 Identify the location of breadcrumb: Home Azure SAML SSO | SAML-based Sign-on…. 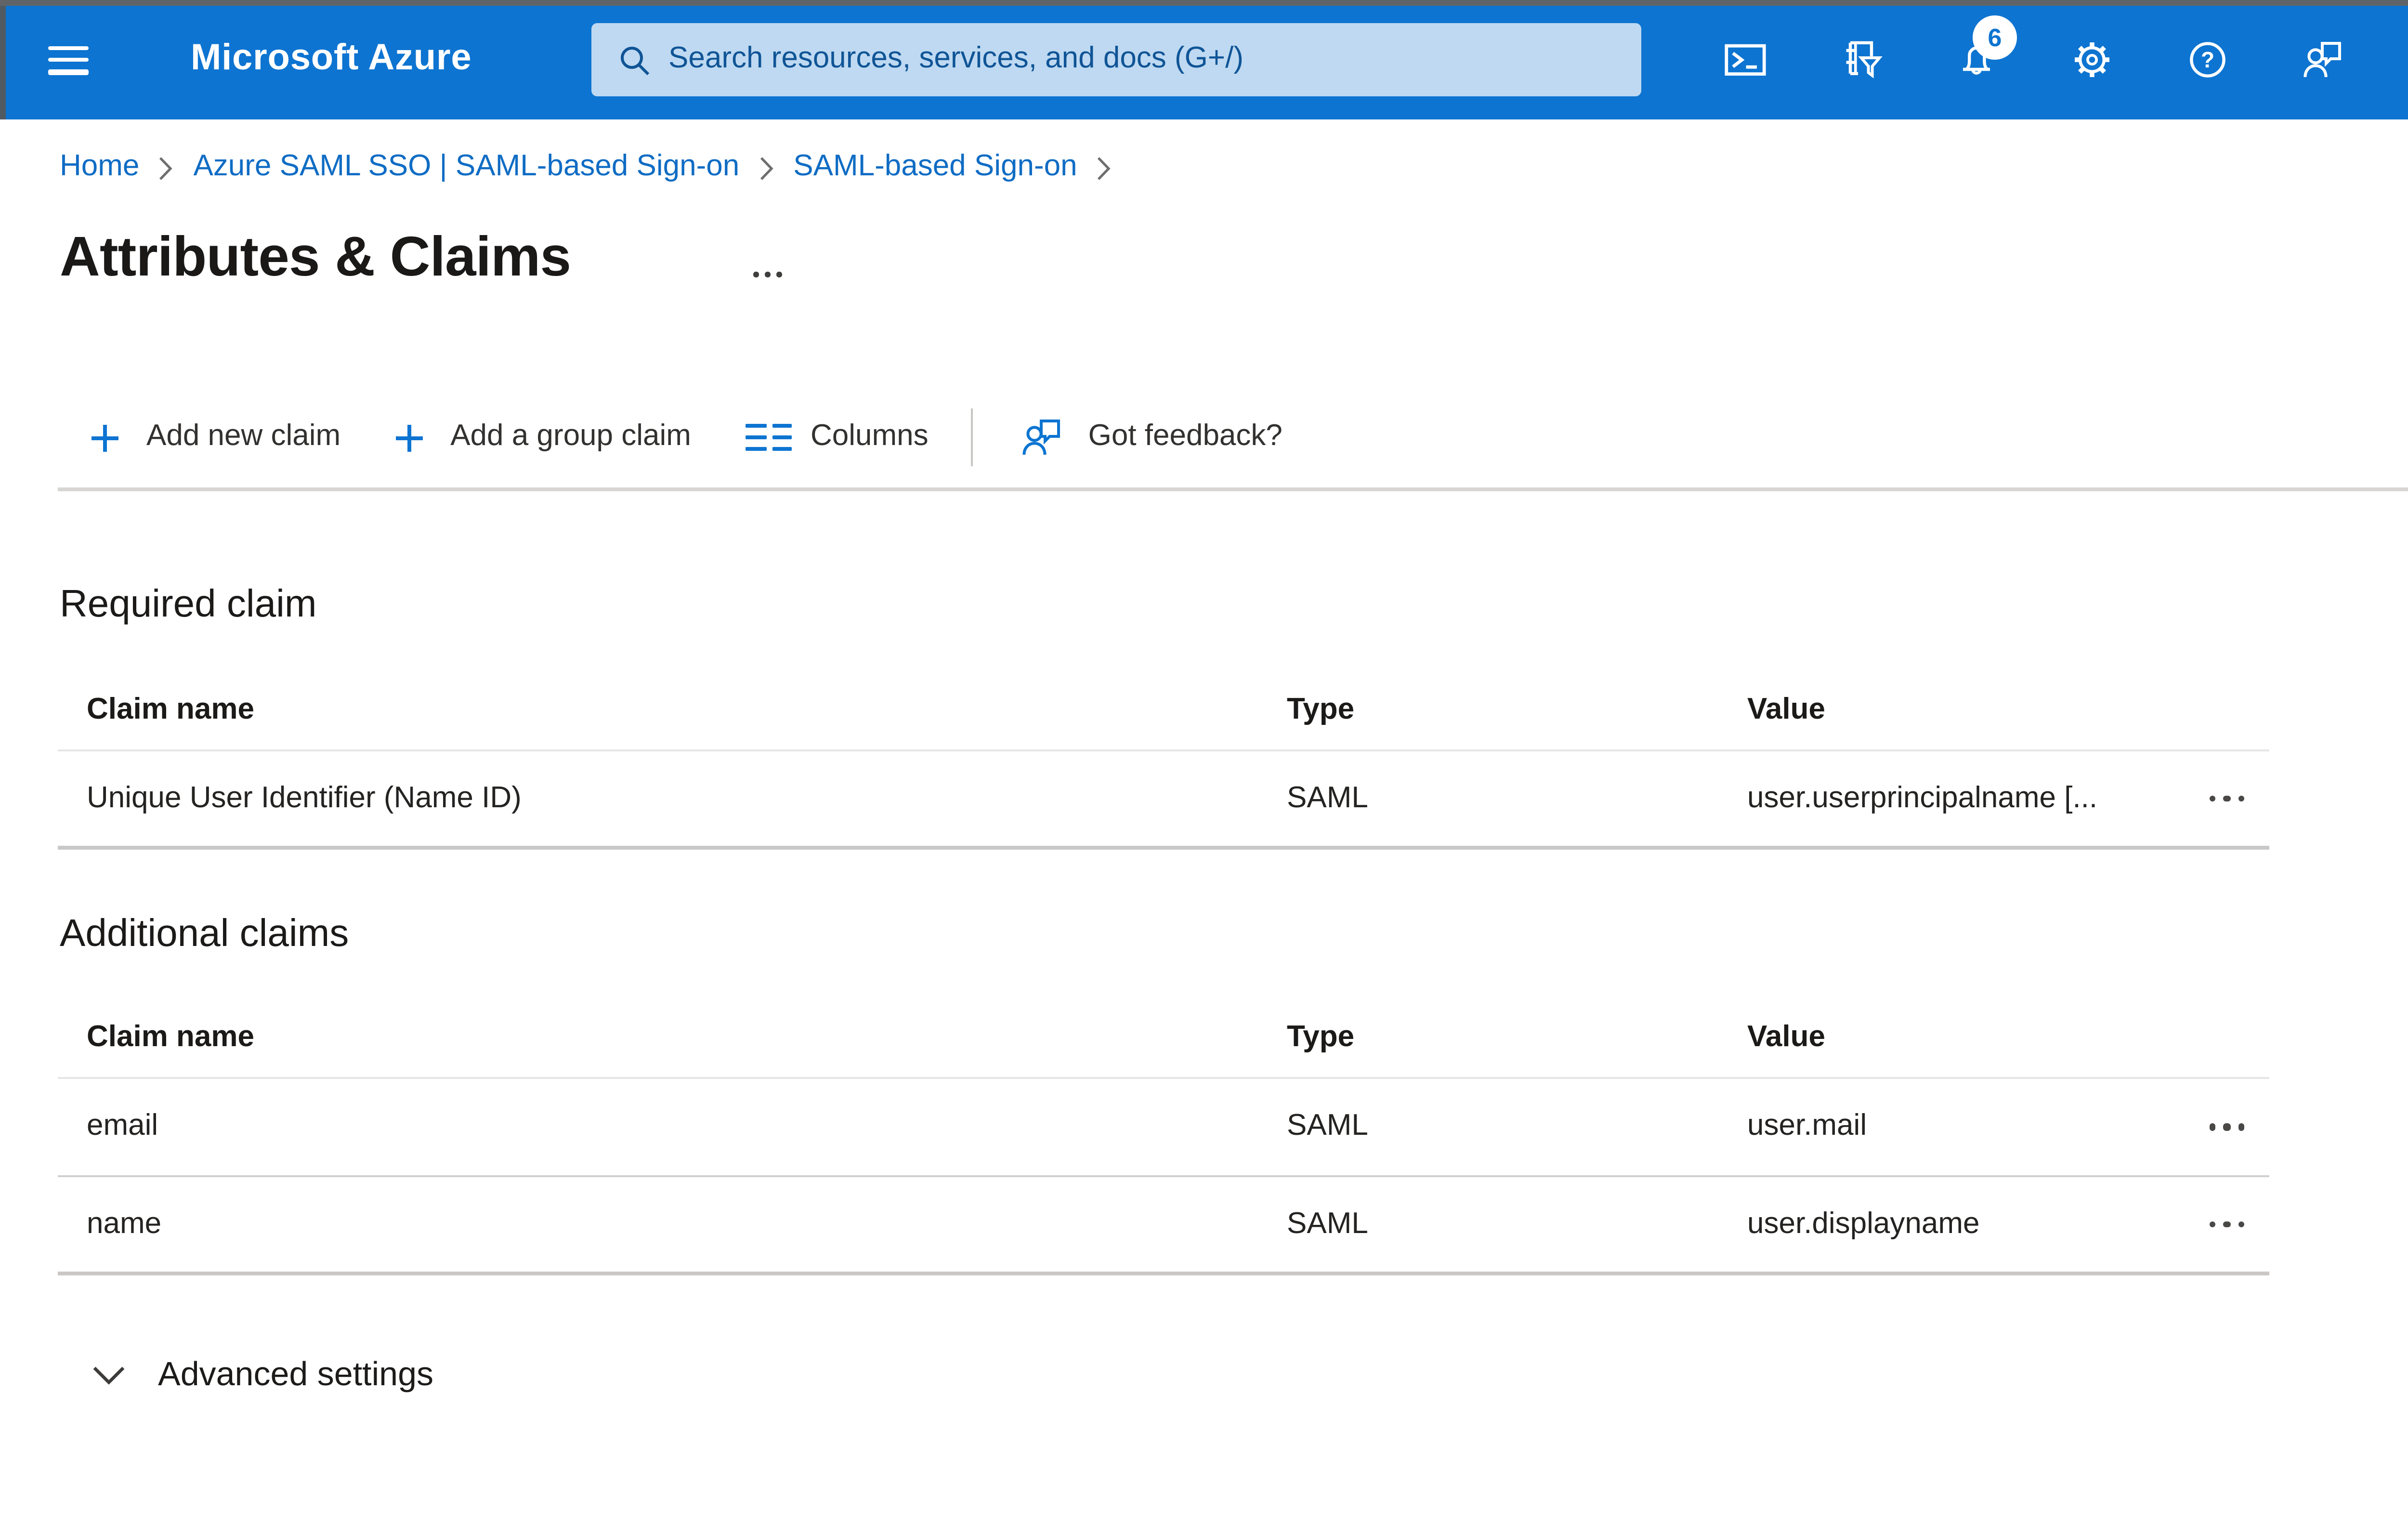
(595, 167).